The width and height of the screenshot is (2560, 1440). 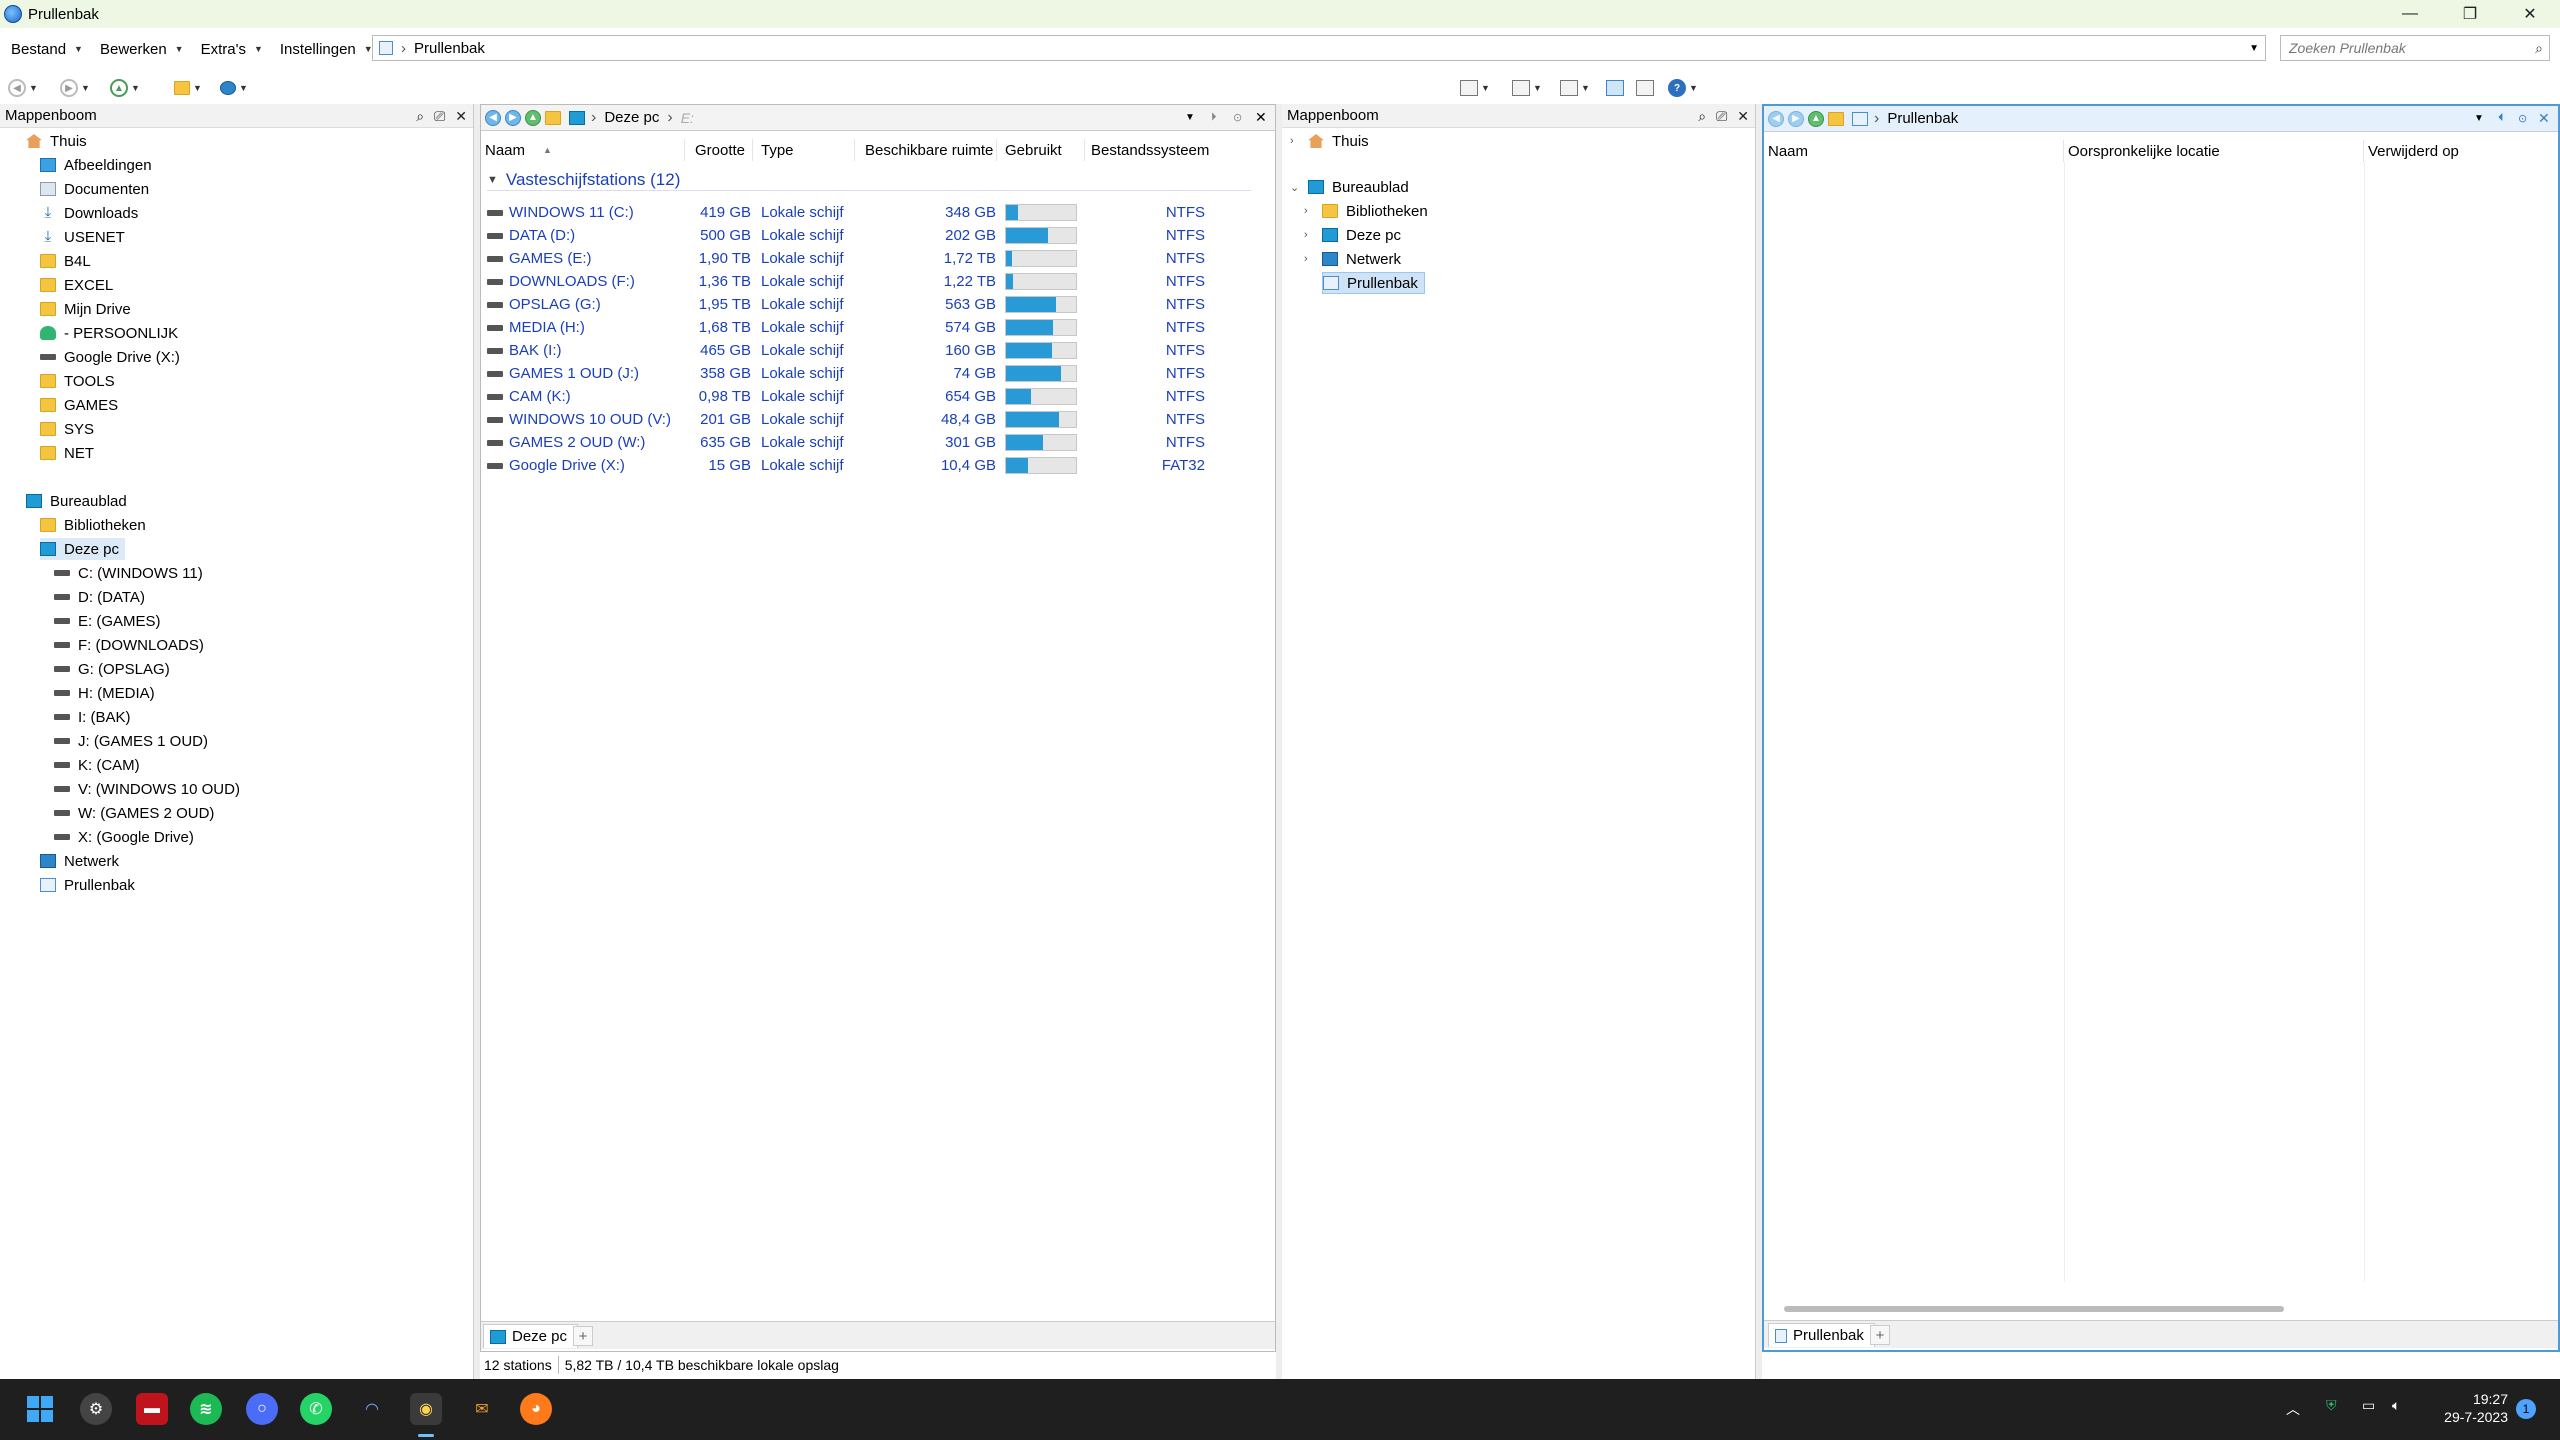 I want to click on breadcrumb-e: E:, so click(x=687, y=118).